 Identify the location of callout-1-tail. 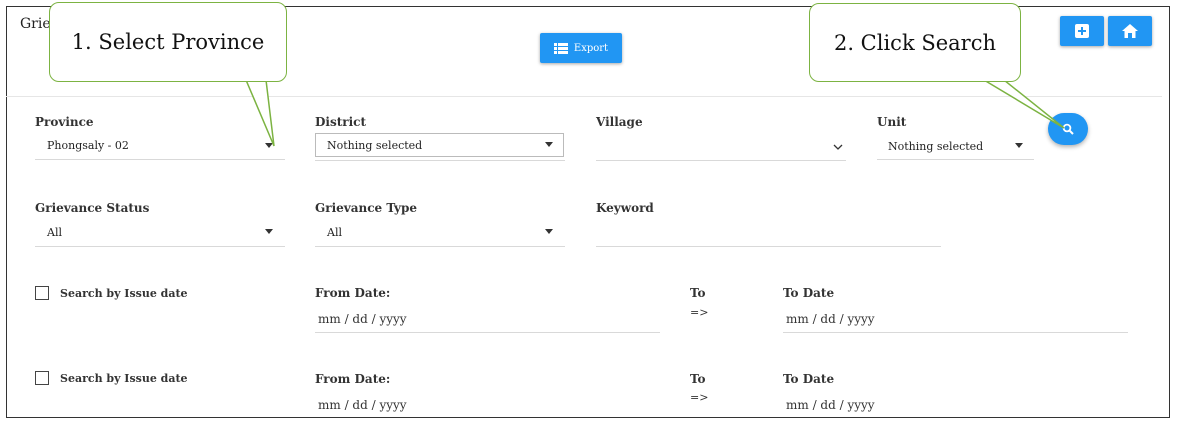
(259, 113).